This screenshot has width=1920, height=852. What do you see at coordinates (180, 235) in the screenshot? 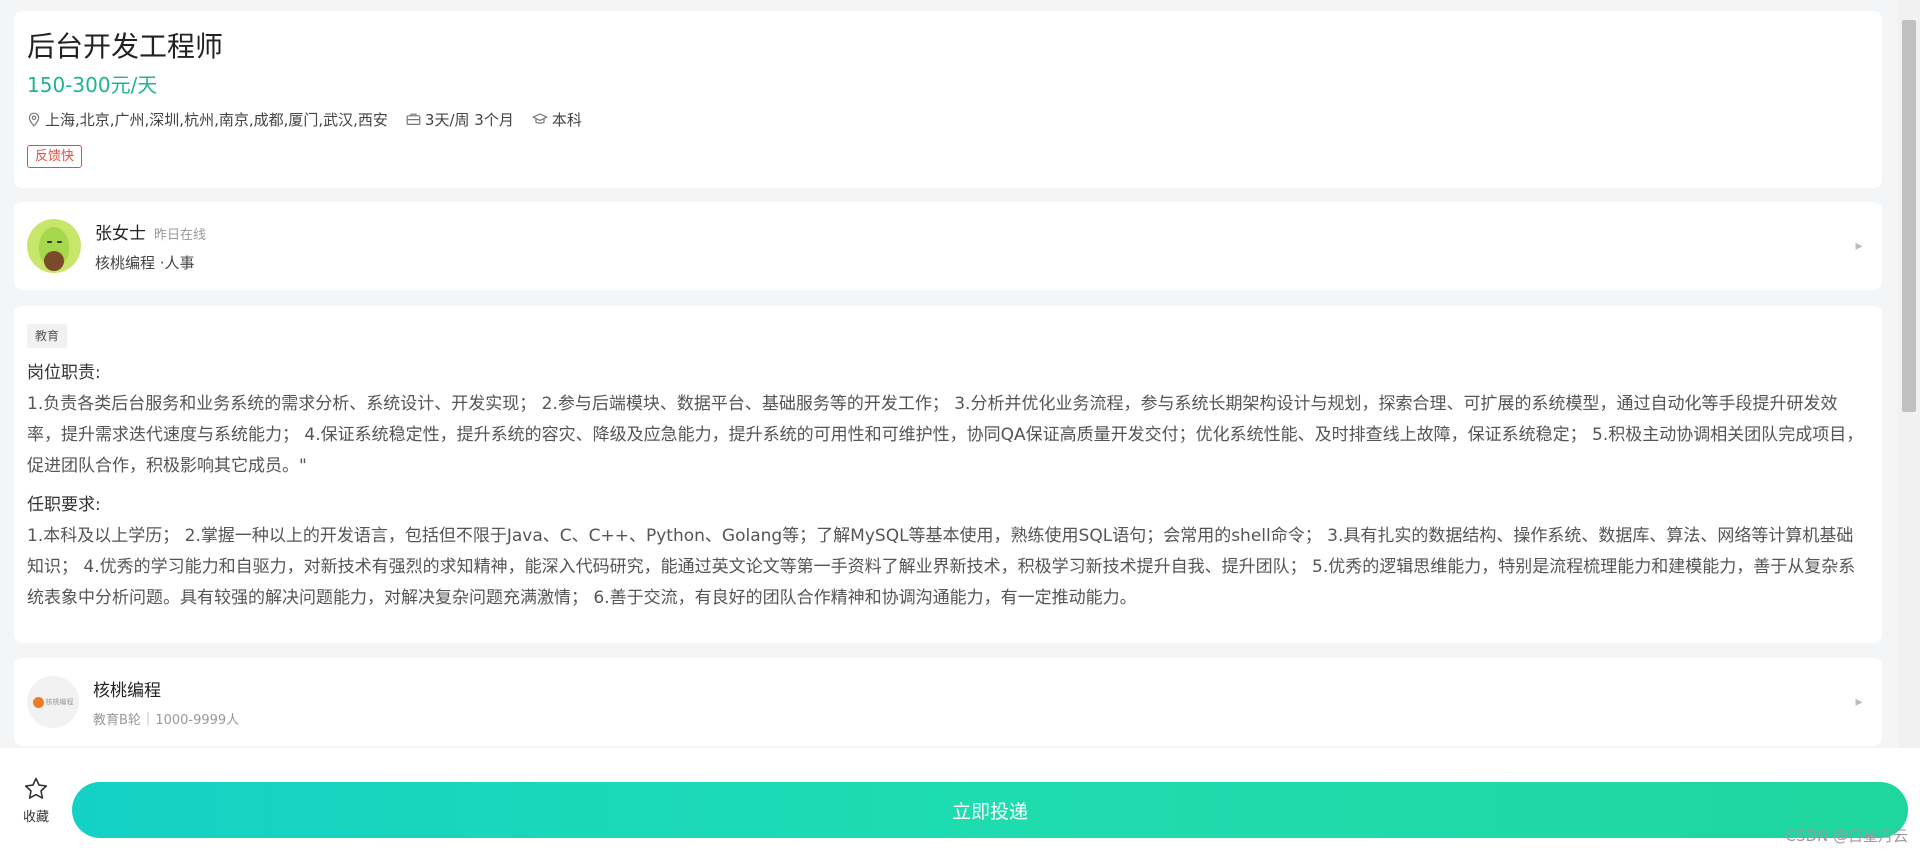
I see `recruiter-online-status: 昨日在线` at bounding box center [180, 235].